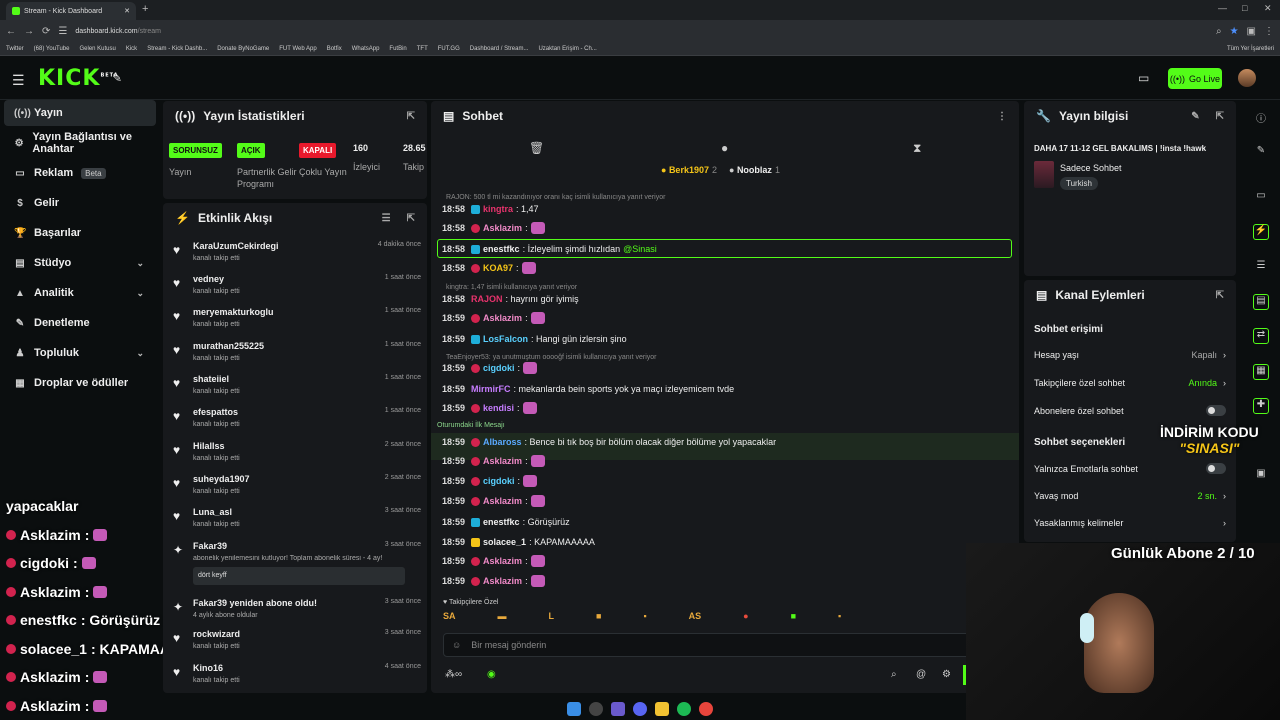  Describe the element at coordinates (297, 49) in the screenshot. I see `bookmark-item: FUT Web App` at that location.